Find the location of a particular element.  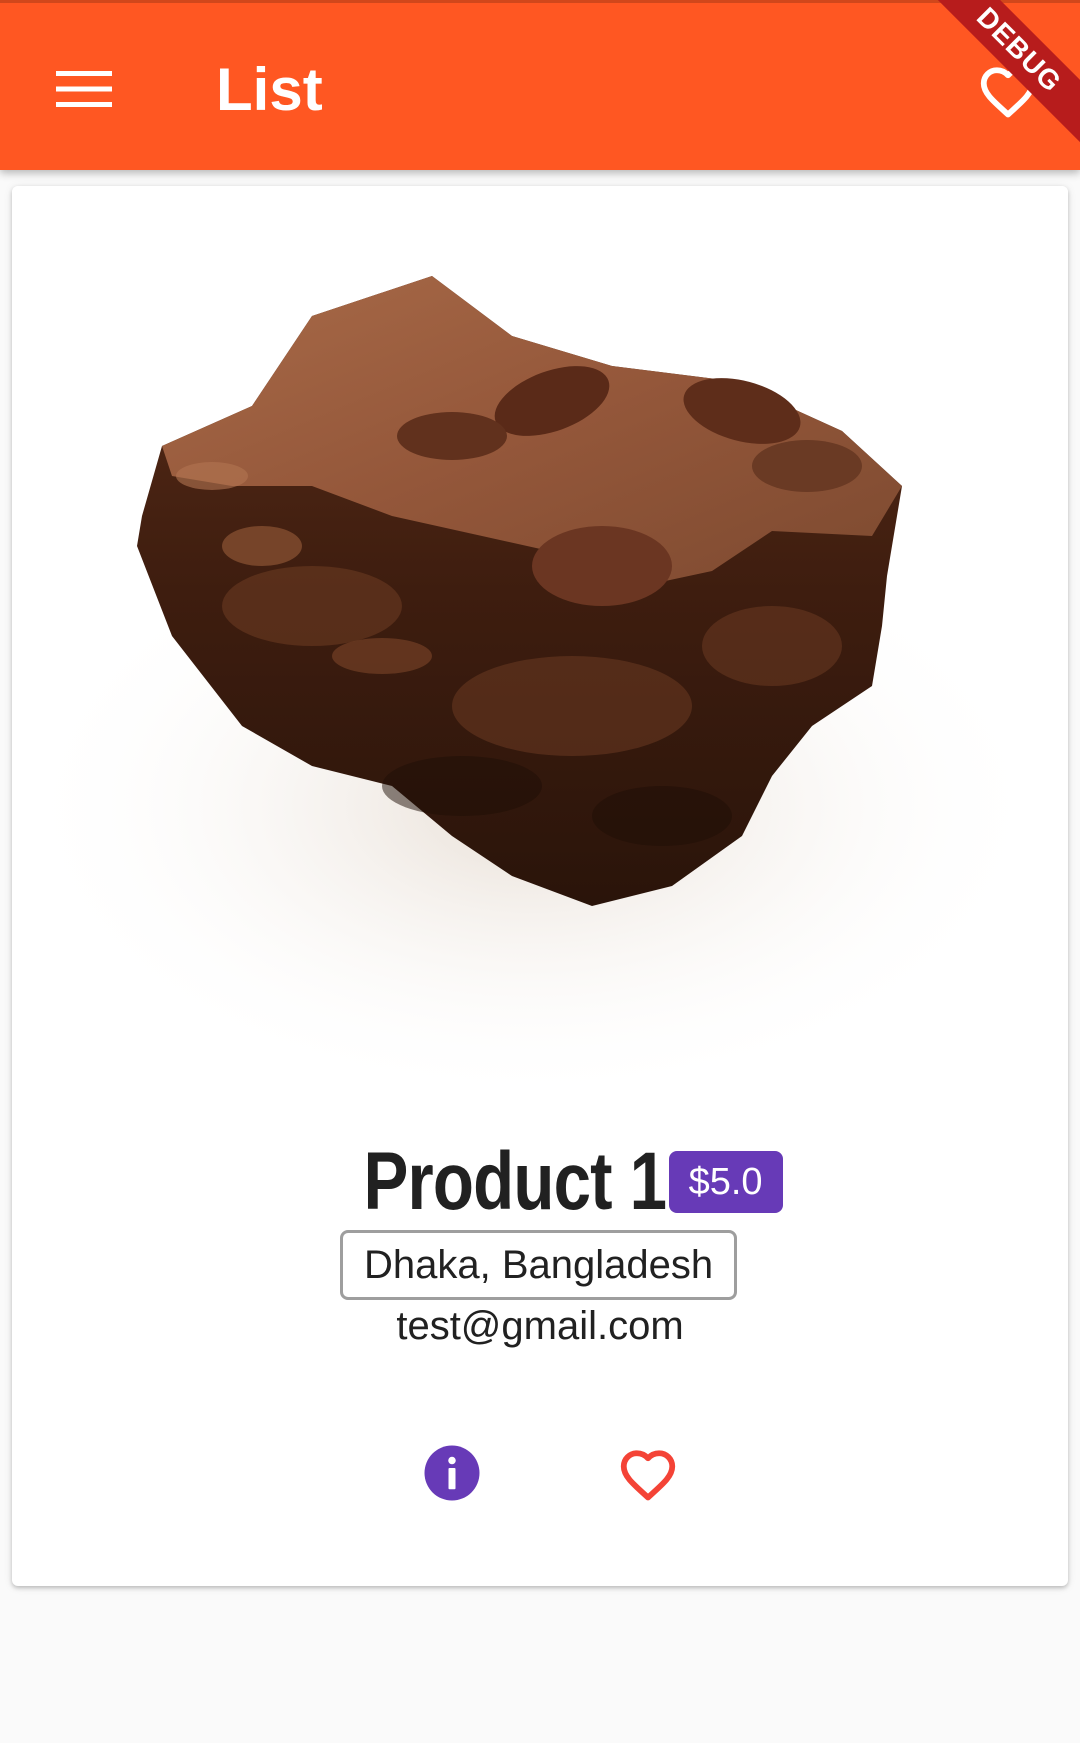

favorite-button is located at coordinates (648, 1473).